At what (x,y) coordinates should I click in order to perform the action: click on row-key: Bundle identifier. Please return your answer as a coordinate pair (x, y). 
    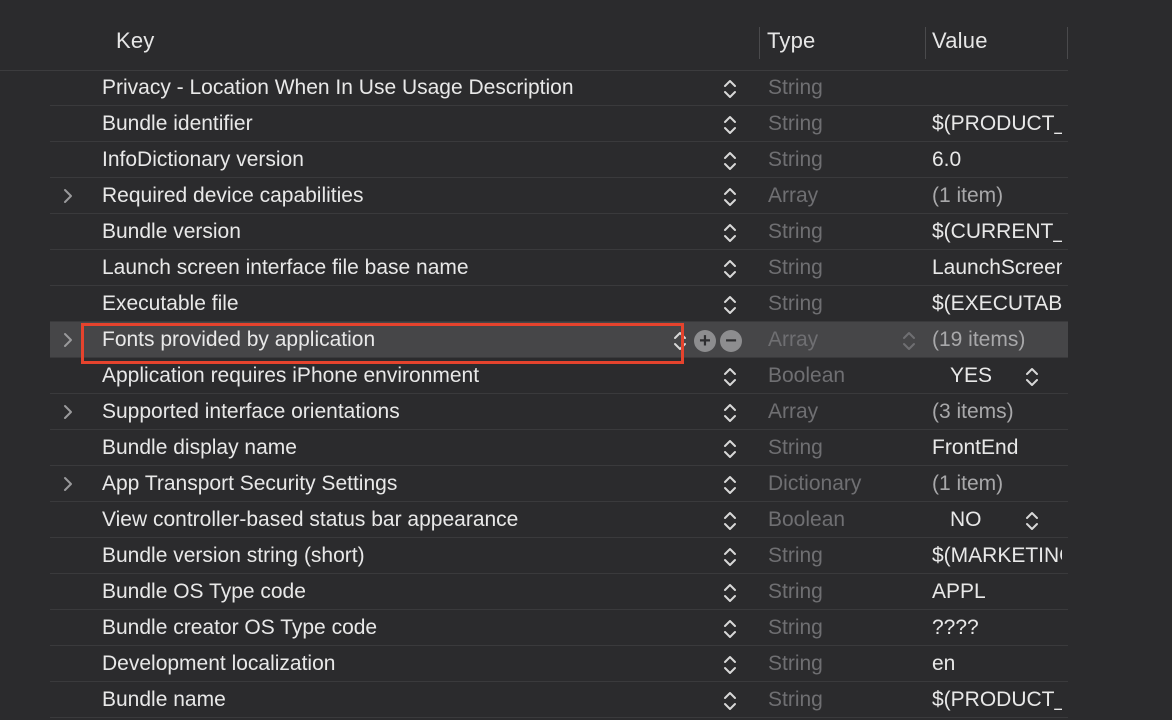
    Looking at the image, I should click on (177, 124).